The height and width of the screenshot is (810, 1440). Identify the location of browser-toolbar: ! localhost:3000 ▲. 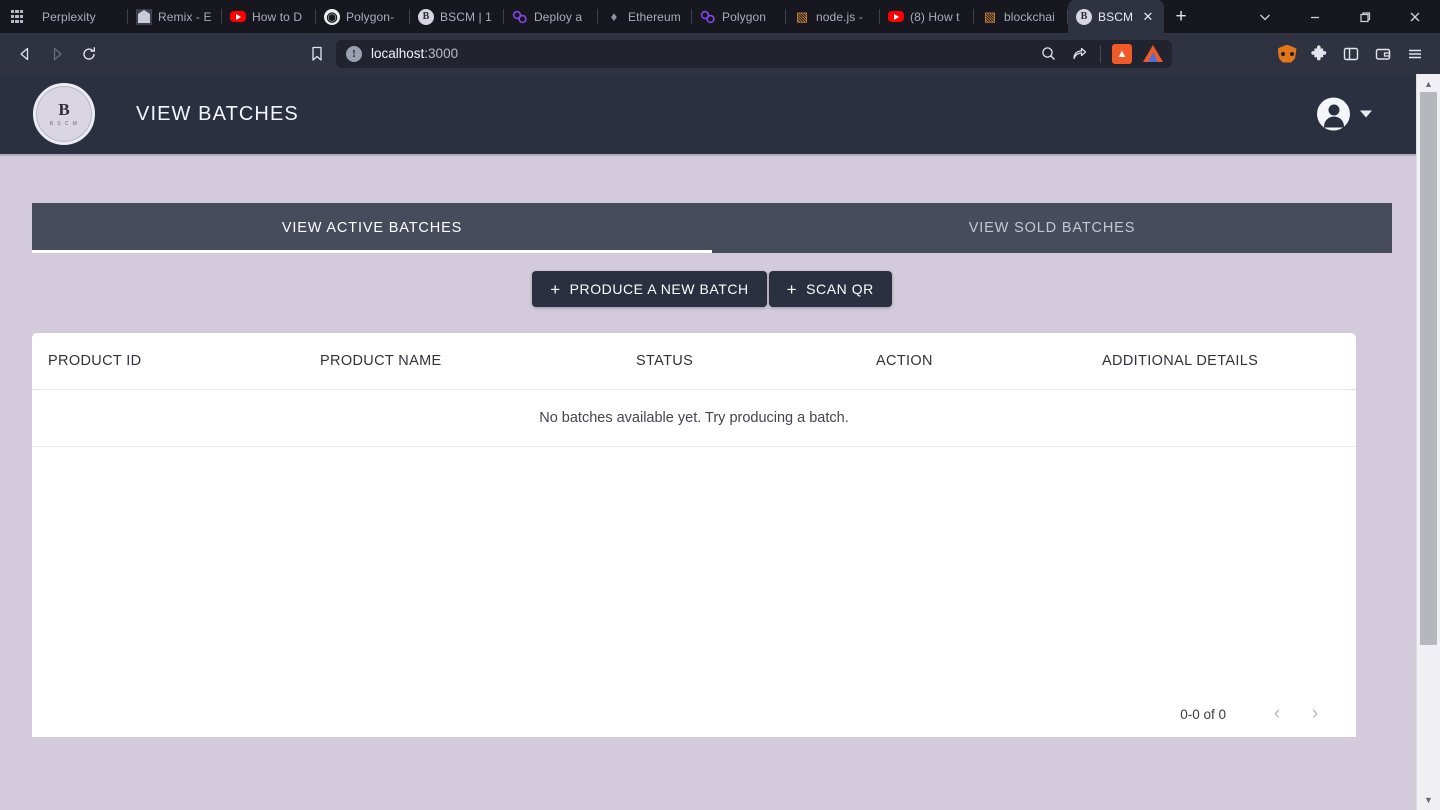
(720, 53).